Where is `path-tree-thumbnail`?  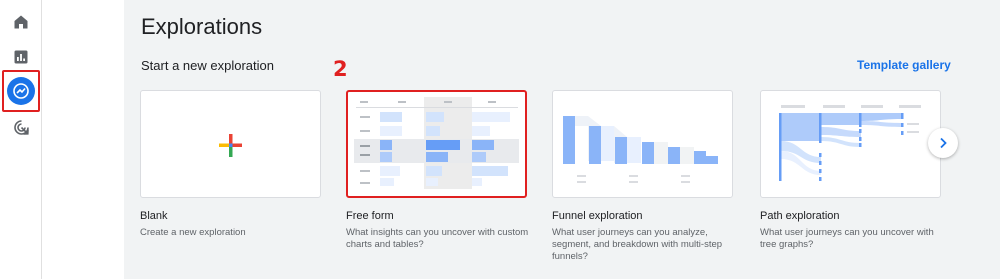 path-tree-thumbnail is located at coordinates (850, 143).